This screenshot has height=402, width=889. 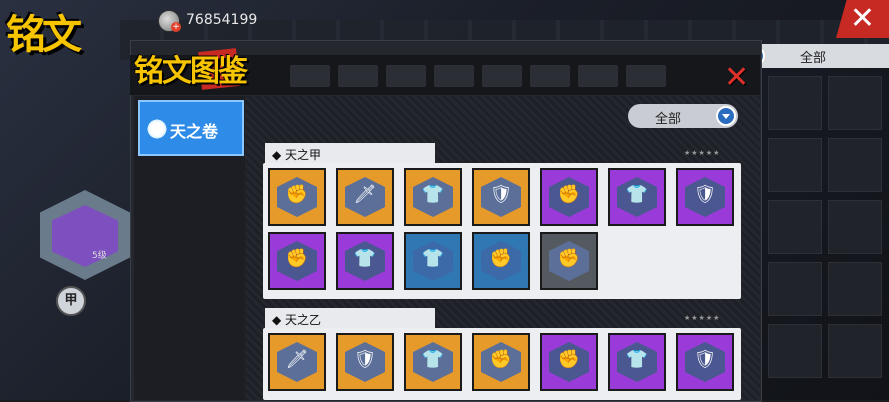 I want to click on section-label: ◆ 天之甲, so click(x=297, y=155).